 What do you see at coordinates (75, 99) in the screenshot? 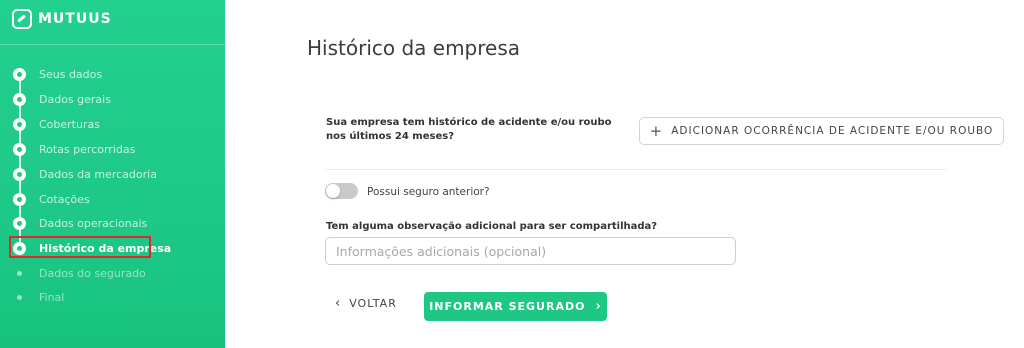
I see `sidebar-step-label: Dados gerais` at bounding box center [75, 99].